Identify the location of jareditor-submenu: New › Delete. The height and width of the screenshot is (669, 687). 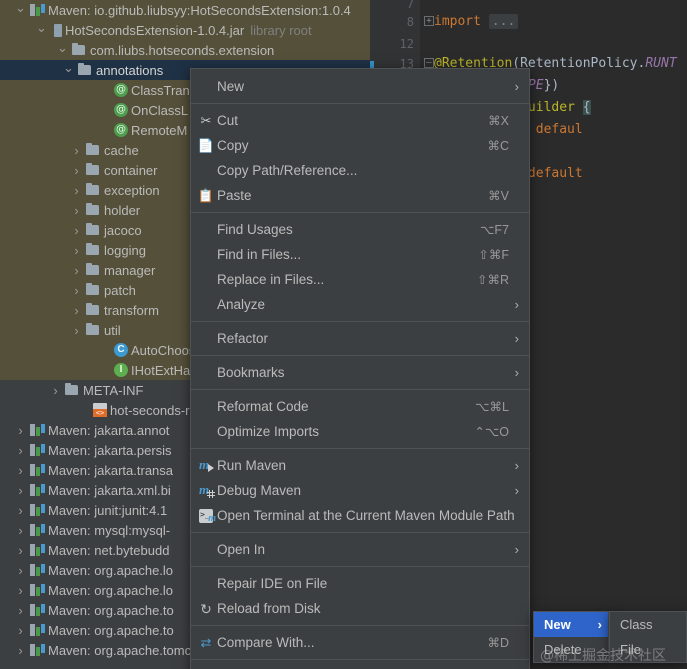
(571, 637).